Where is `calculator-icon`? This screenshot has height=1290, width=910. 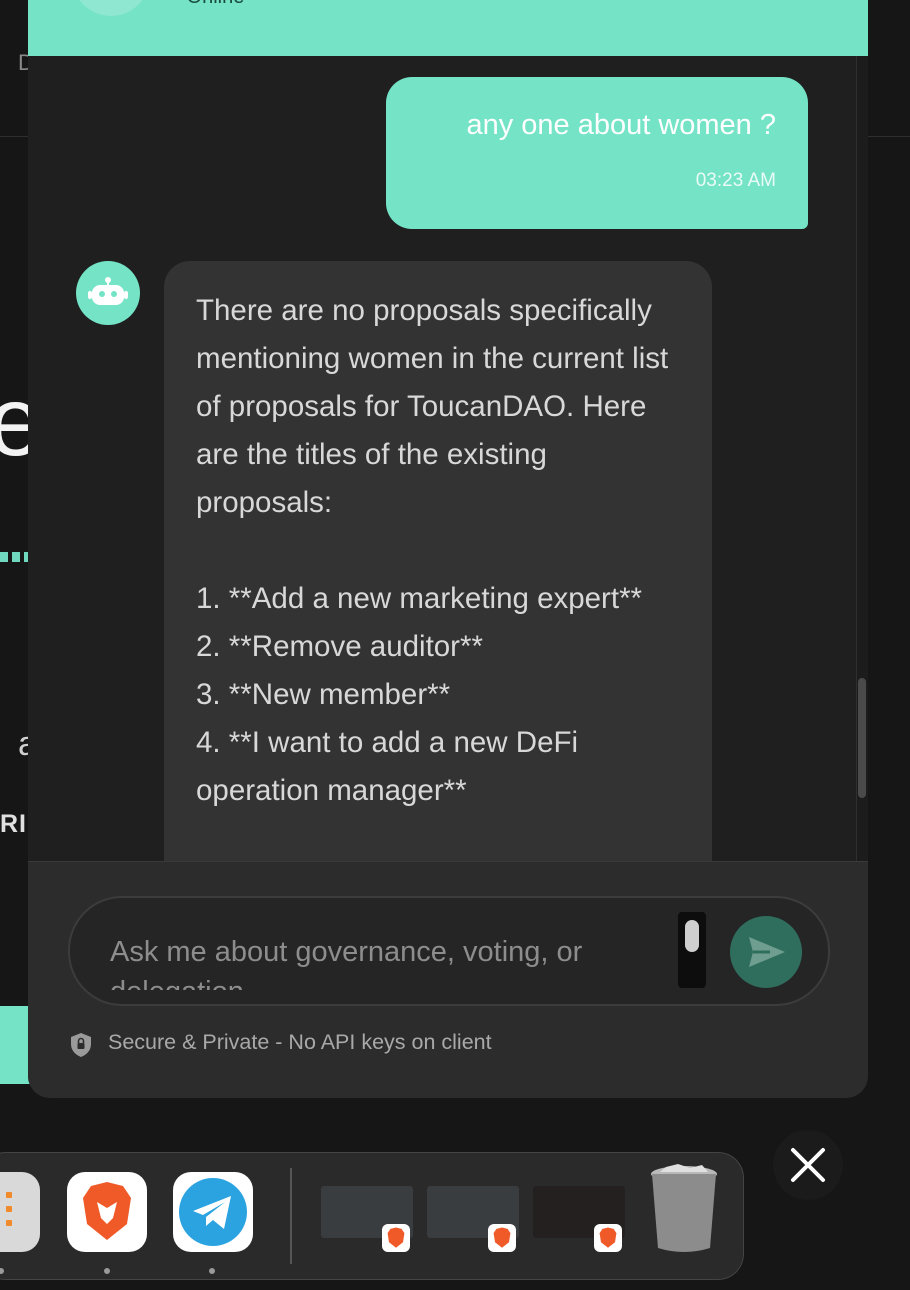
calculator-icon is located at coordinates (20, 1212).